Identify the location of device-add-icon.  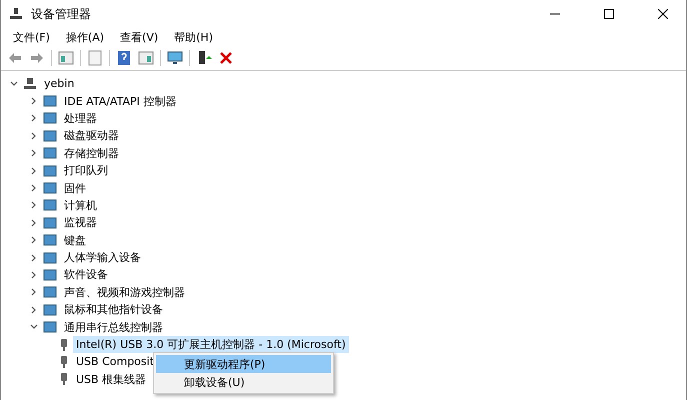
(204, 58).